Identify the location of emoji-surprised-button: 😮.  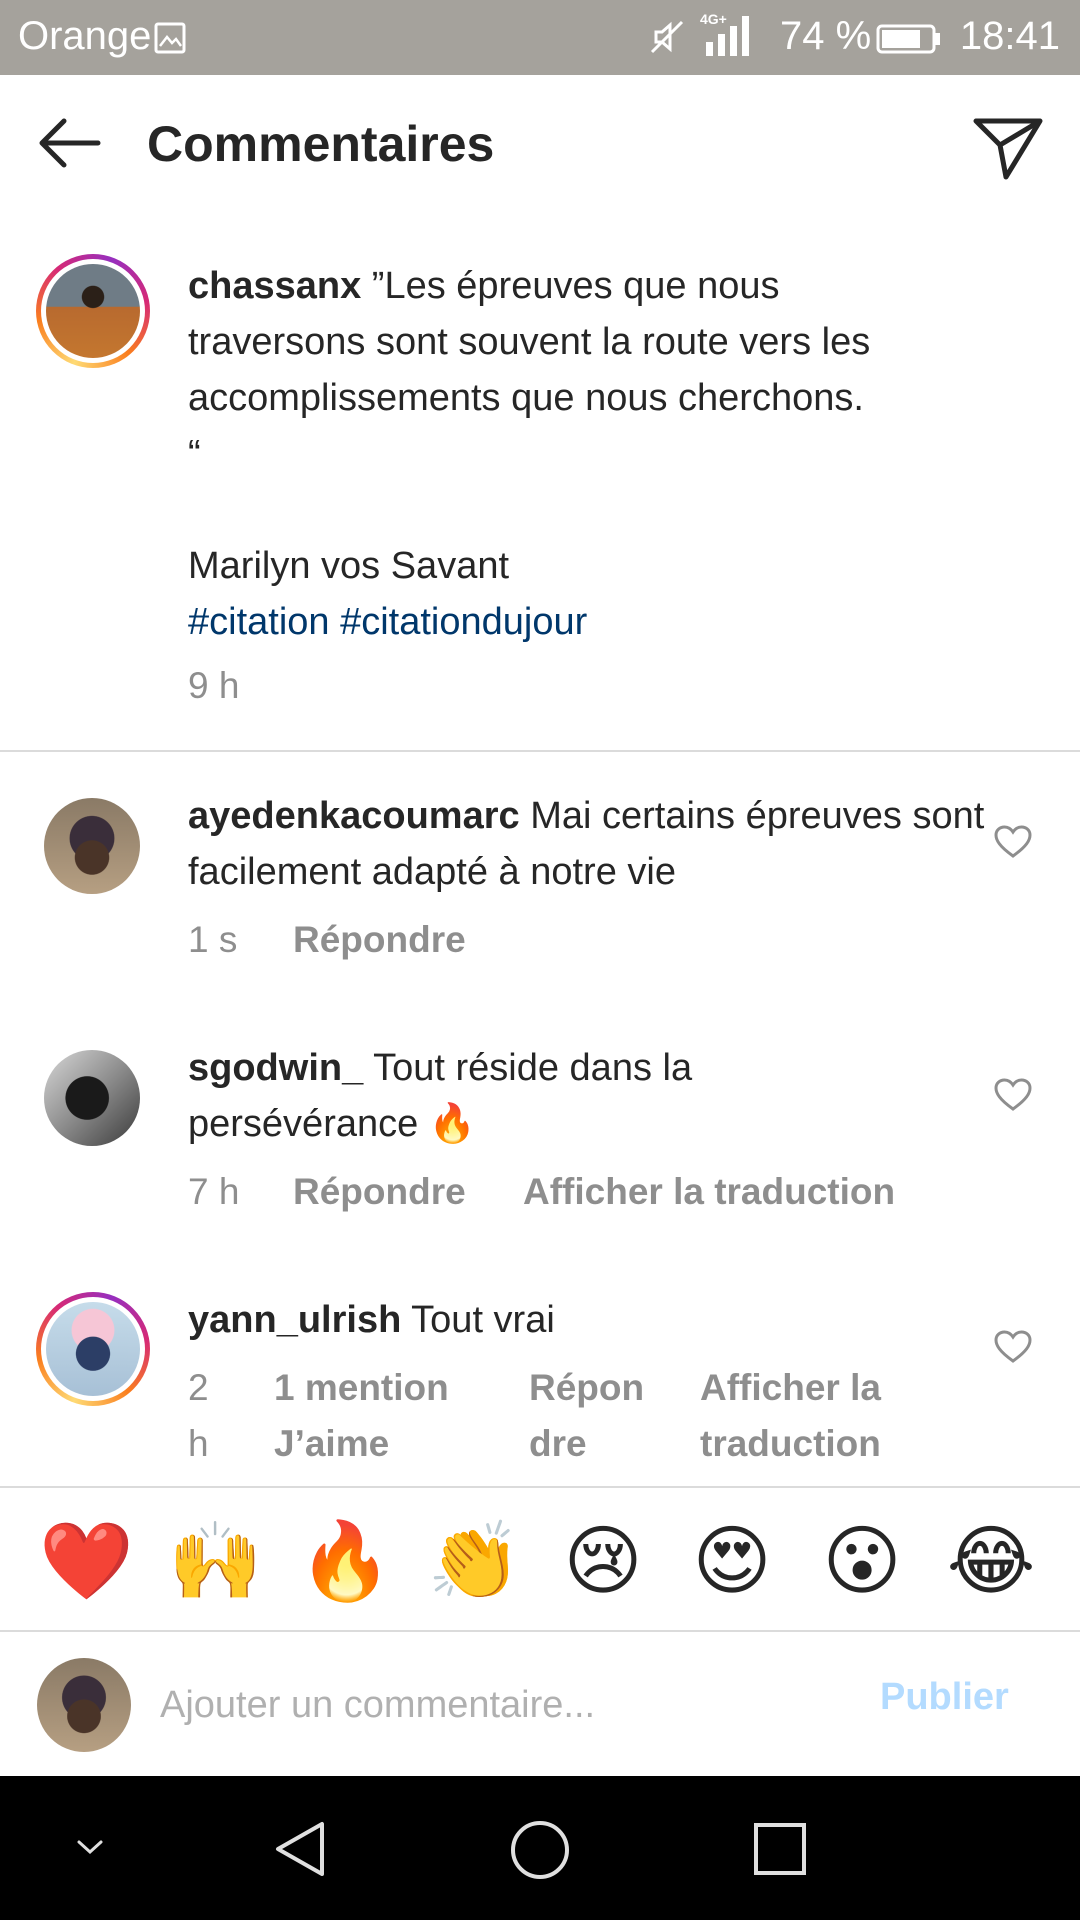
(862, 1562).